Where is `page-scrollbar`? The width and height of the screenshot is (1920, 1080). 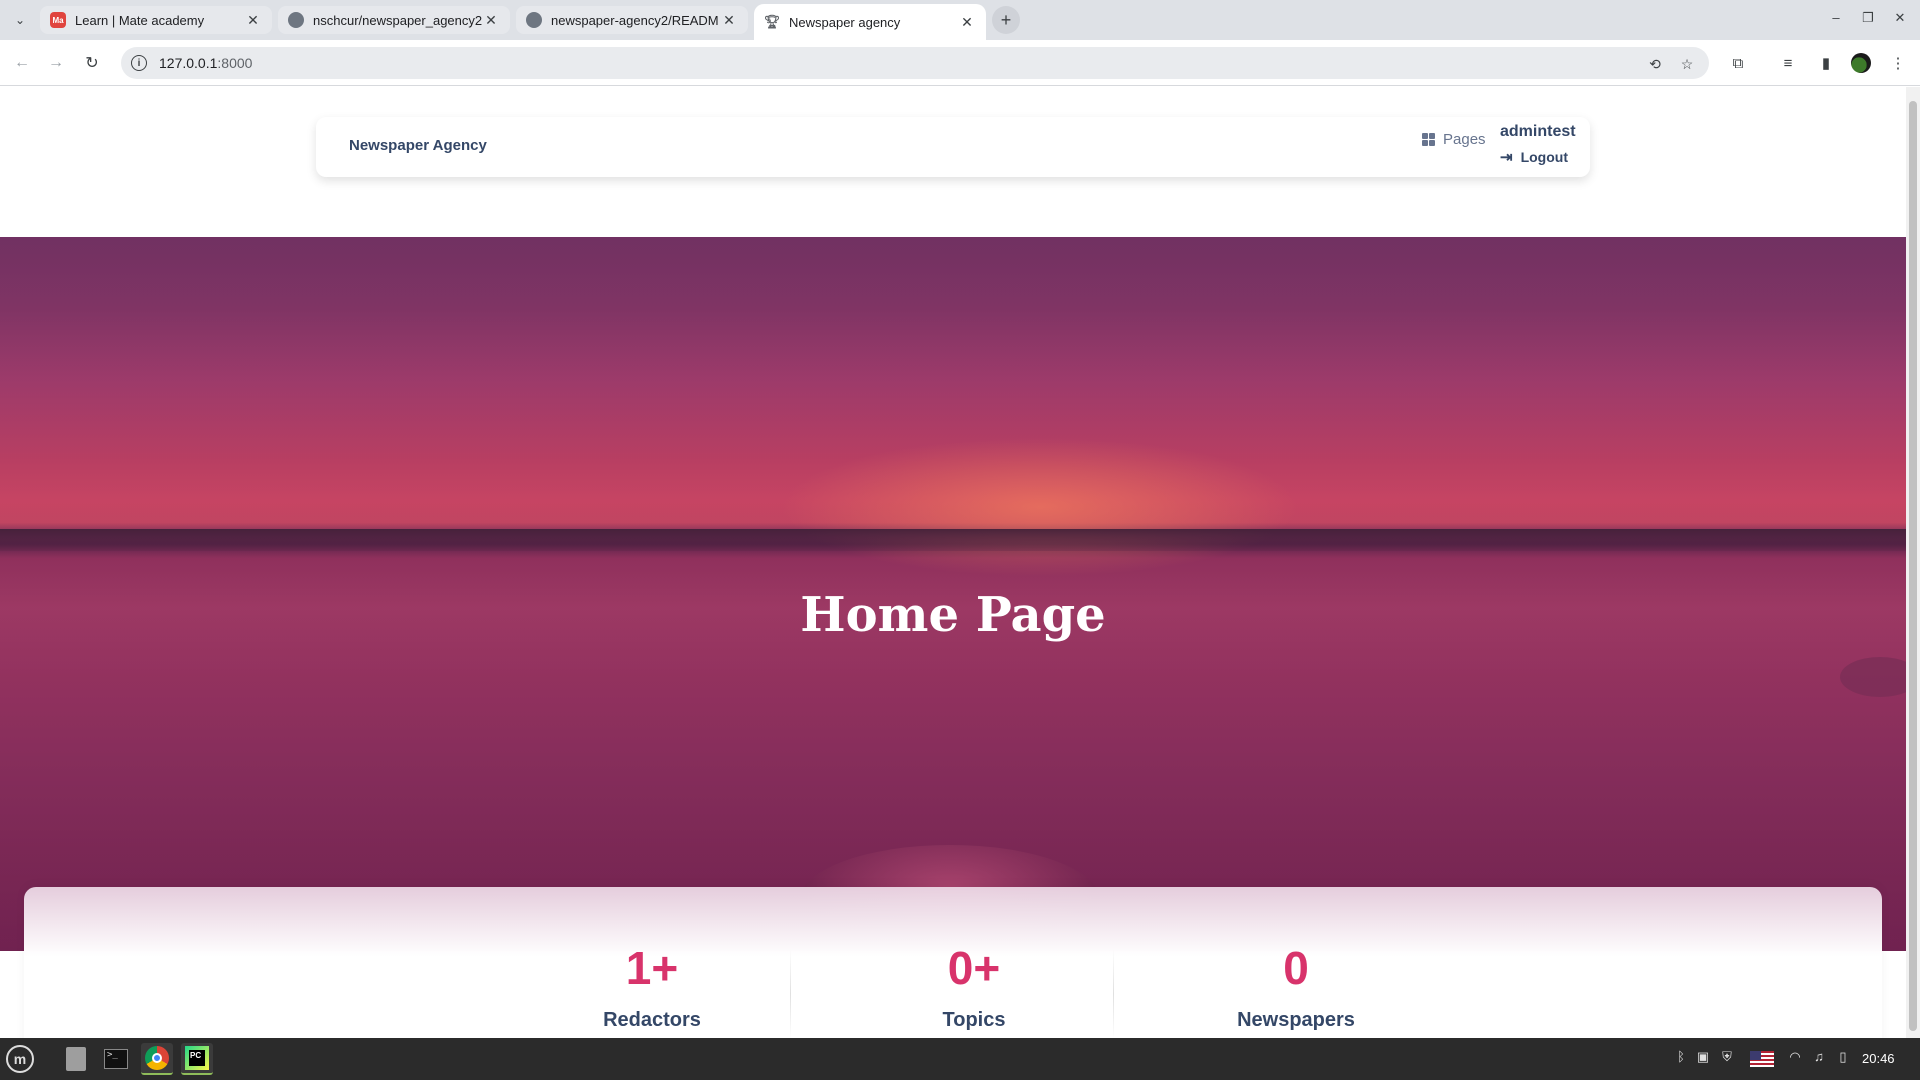
page-scrollbar is located at coordinates (1913, 562).